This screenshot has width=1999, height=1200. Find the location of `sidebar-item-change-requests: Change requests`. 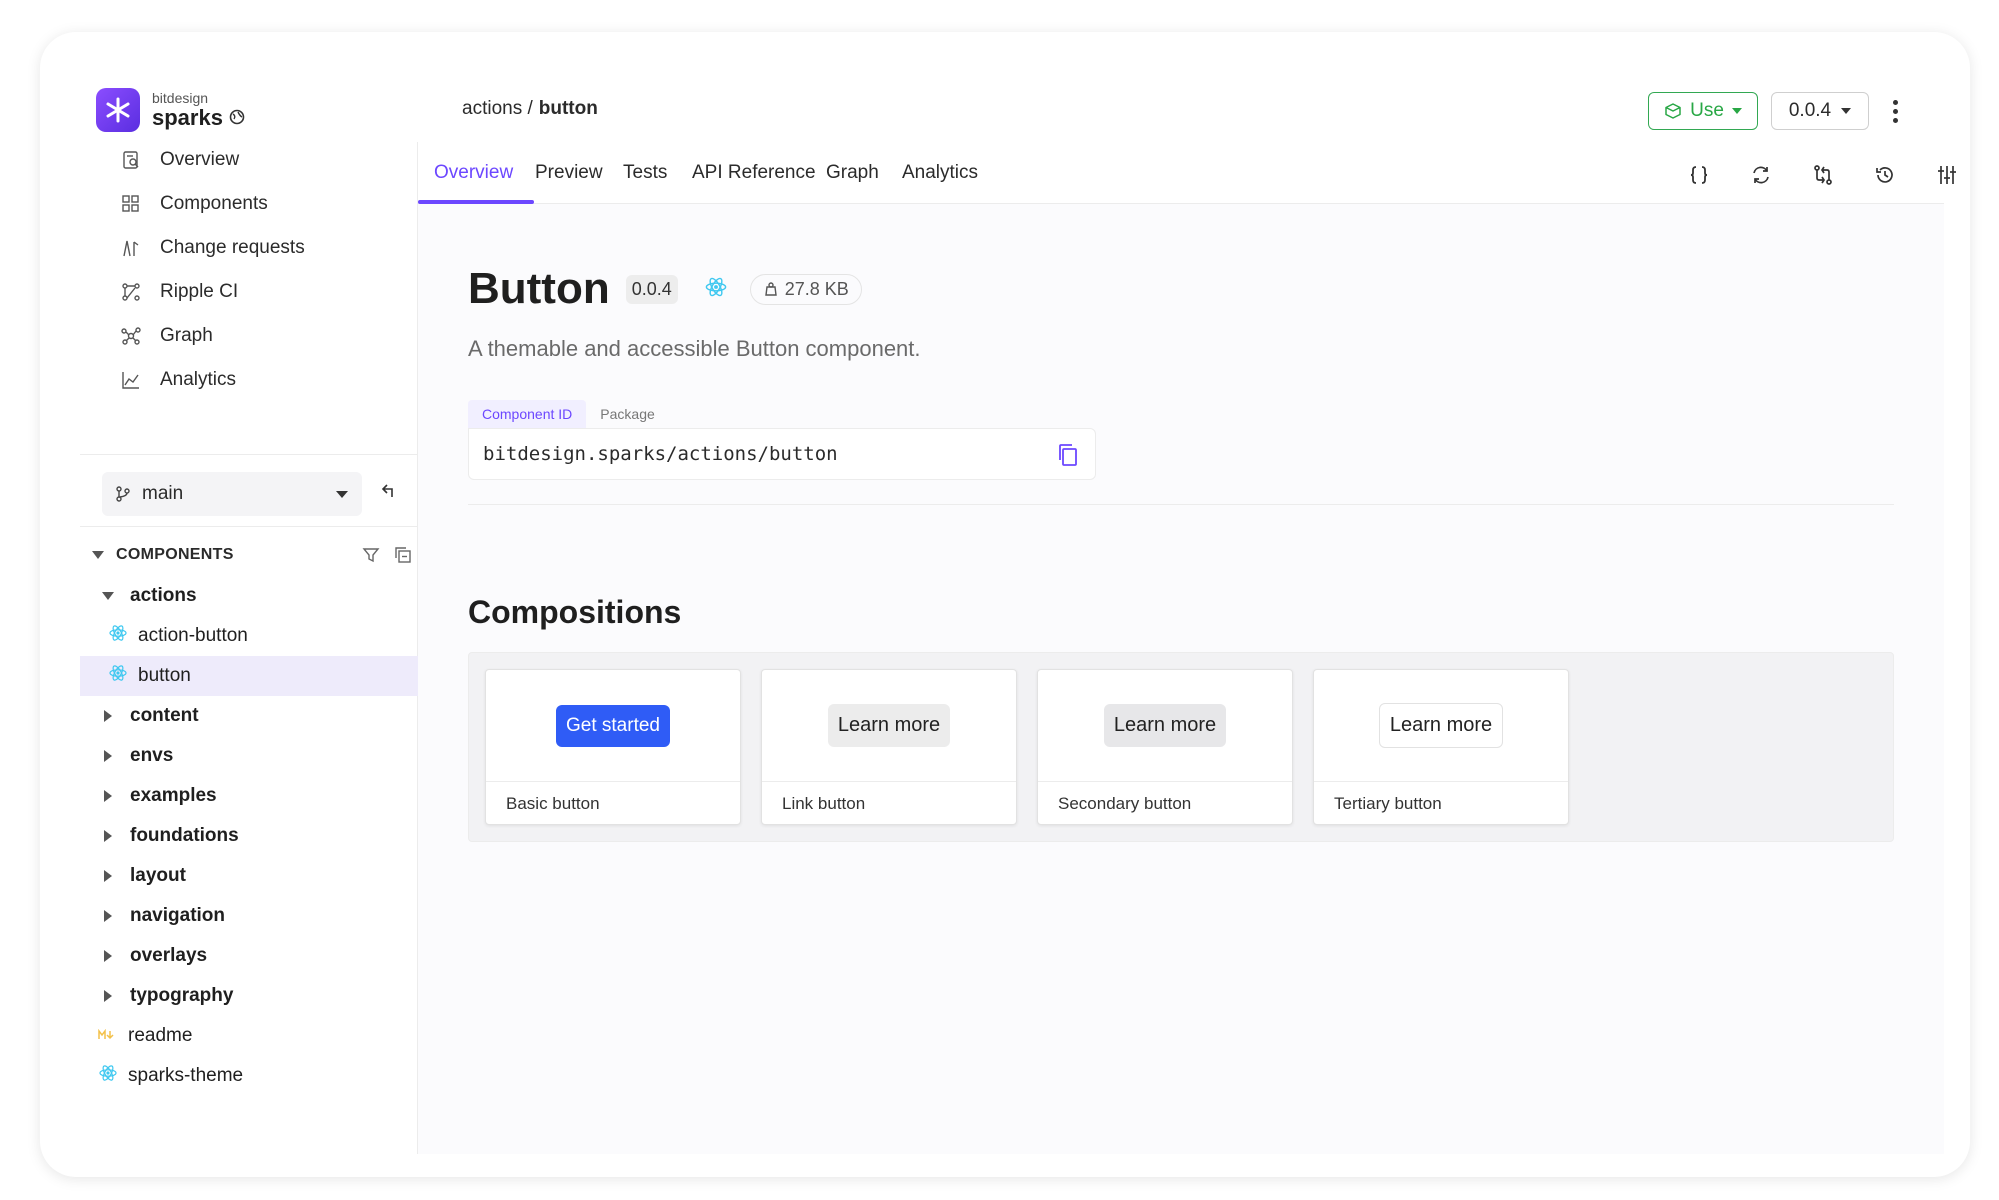

sidebar-item-change-requests: Change requests is located at coordinates (212, 248).